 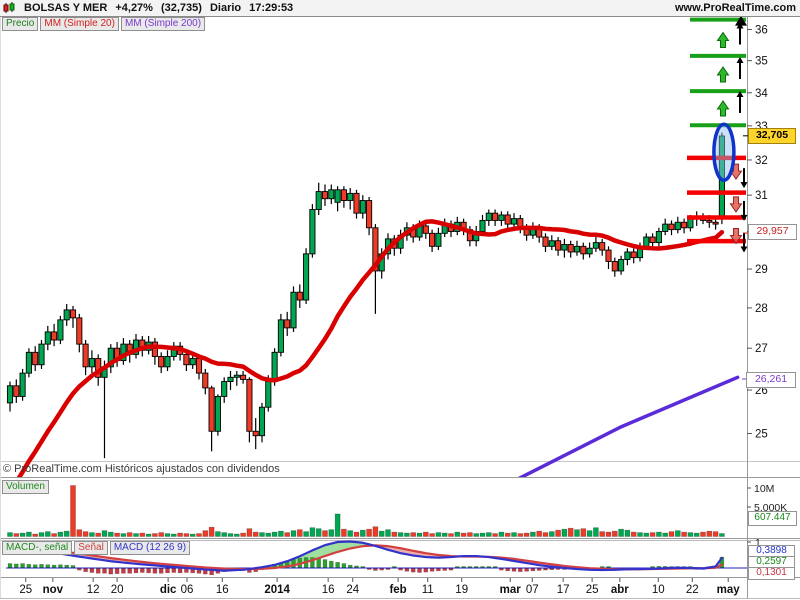 I want to click on clock-time: 17:29:53, so click(x=271, y=8).